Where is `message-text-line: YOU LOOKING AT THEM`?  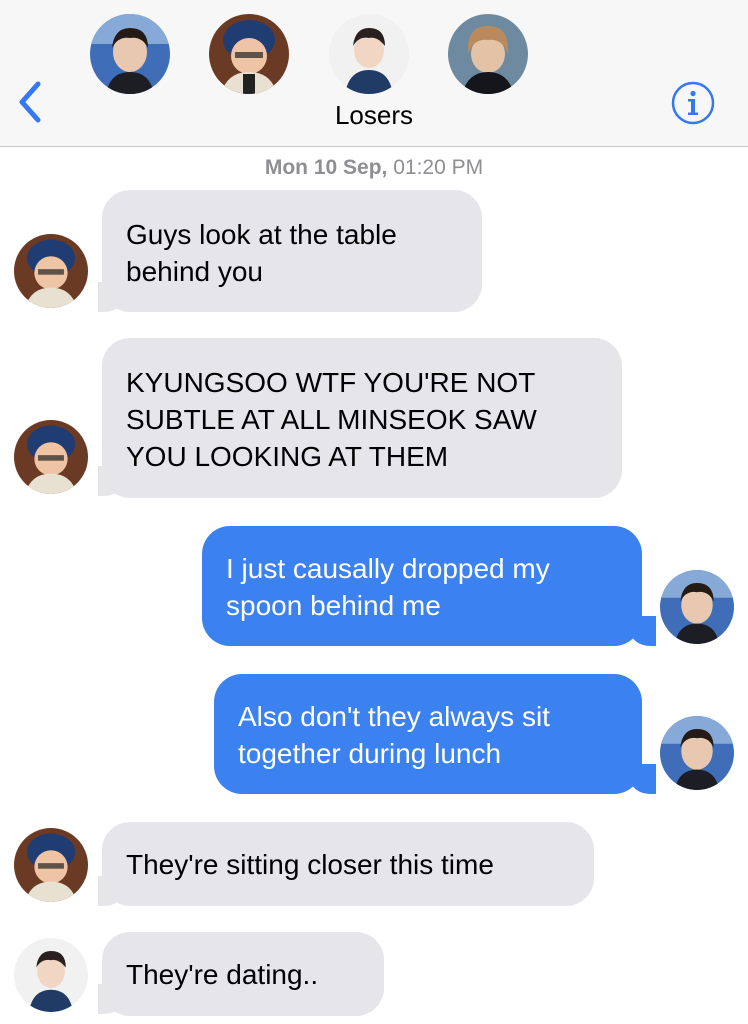 message-text-line: YOU LOOKING AT THEM is located at coordinates (287, 456).